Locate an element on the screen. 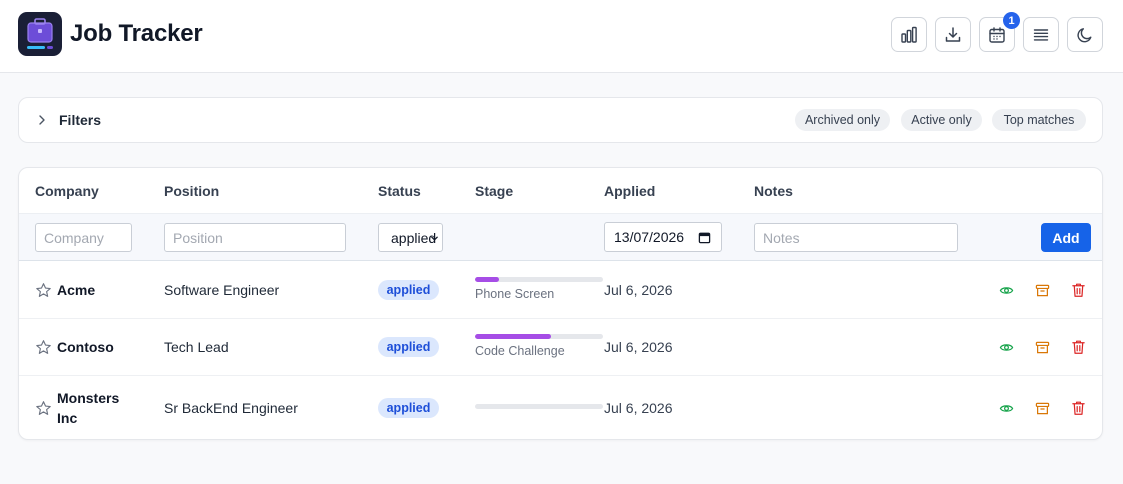  position-title: Tech Lead is located at coordinates (196, 347).